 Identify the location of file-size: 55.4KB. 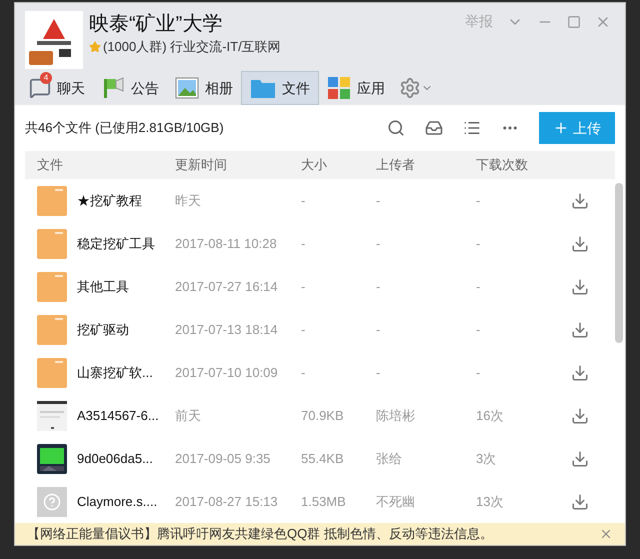
(323, 459).